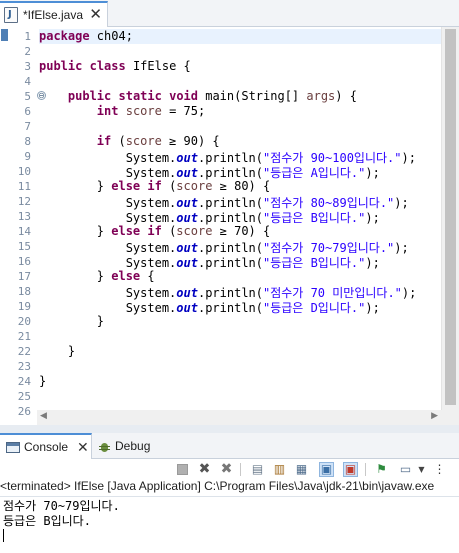  What do you see at coordinates (421, 469) in the screenshot?
I see `chevron-down-icon: ▼` at bounding box center [421, 469].